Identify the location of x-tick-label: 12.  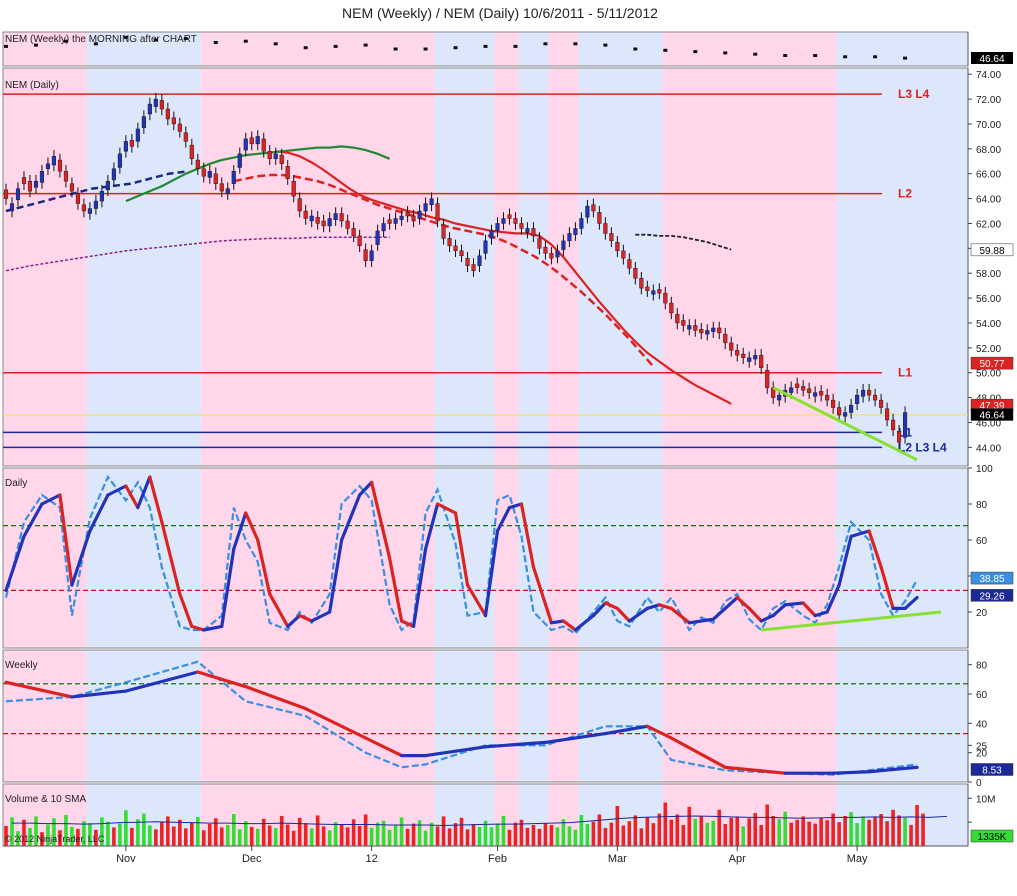
(371, 859).